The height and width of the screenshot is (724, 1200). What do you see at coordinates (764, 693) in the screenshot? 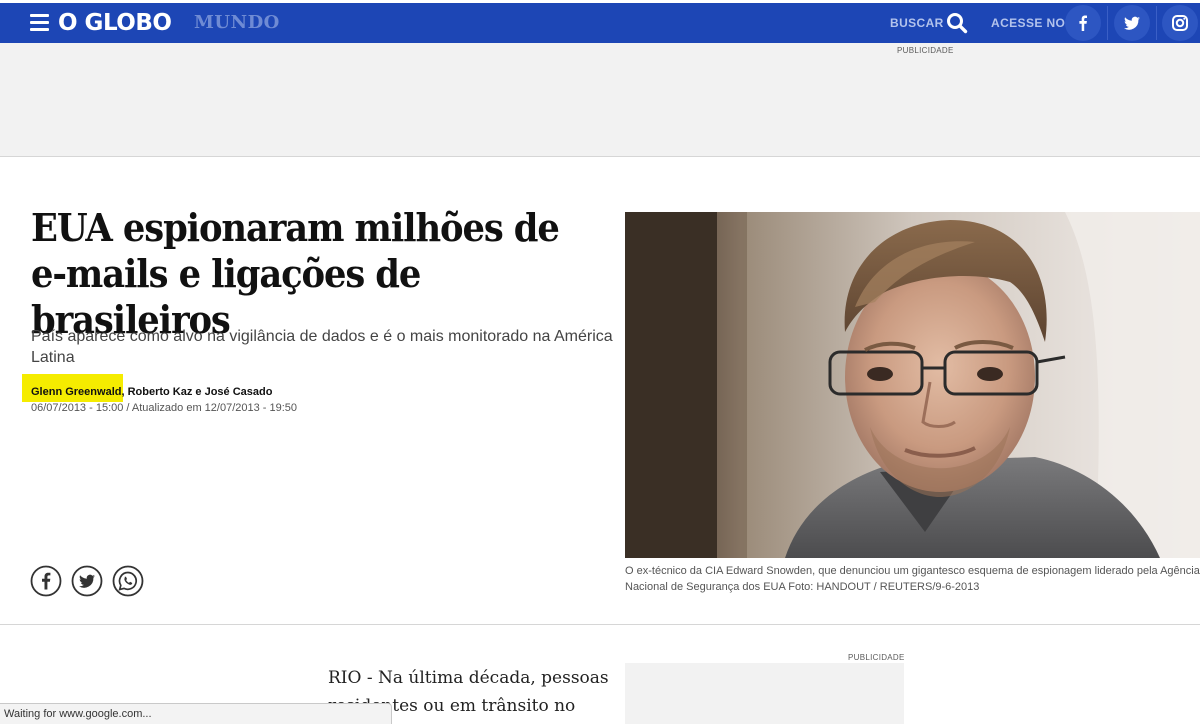
I see `side-ad-box` at bounding box center [764, 693].